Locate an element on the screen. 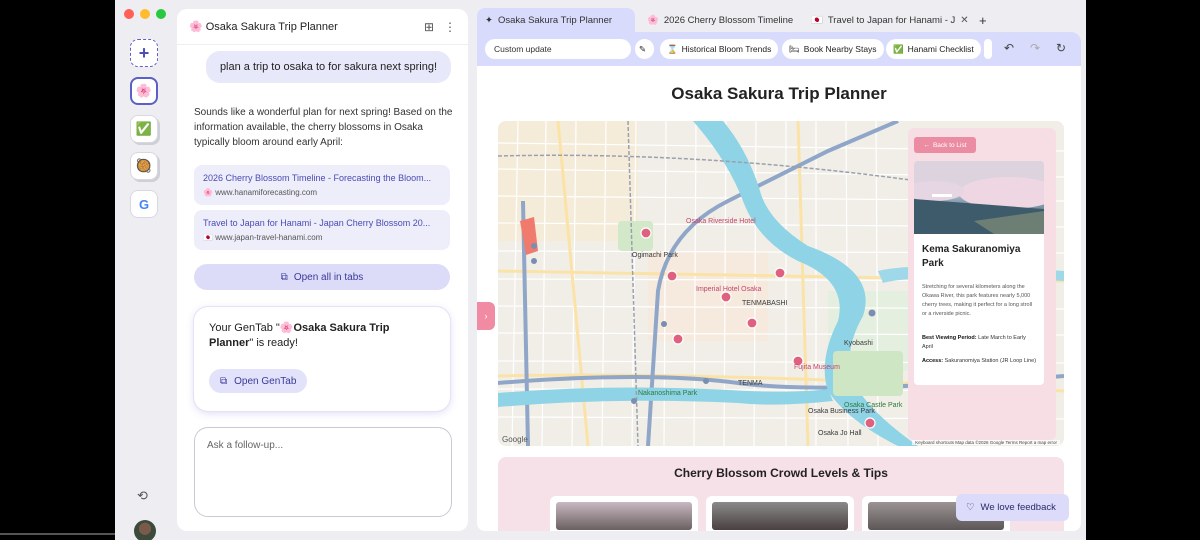 Image resolution: width=1200 pixels, height=540 pixels. japan-flag-icon: 🇯🇵 is located at coordinates (817, 20).